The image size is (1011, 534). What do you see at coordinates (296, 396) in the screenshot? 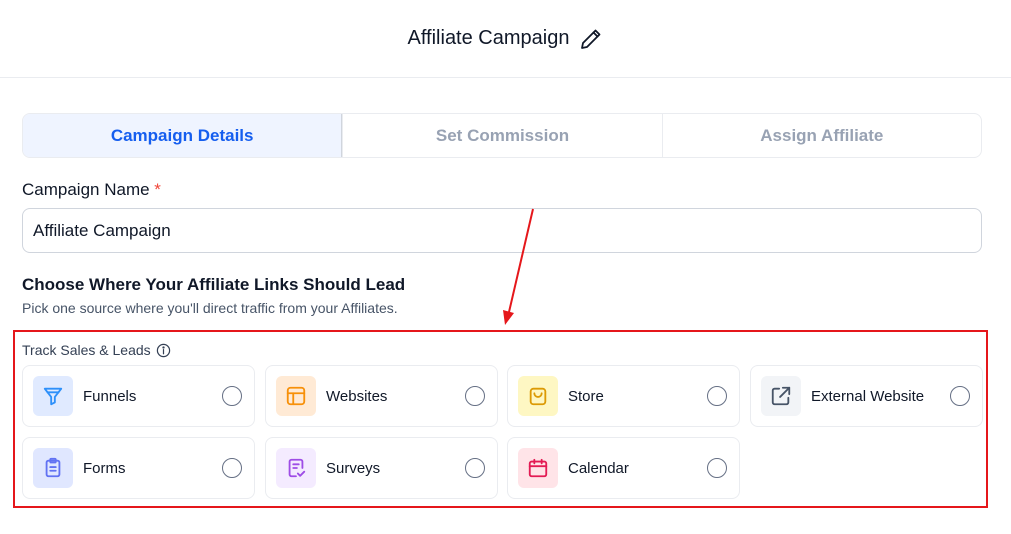
I see `website-icon` at bounding box center [296, 396].